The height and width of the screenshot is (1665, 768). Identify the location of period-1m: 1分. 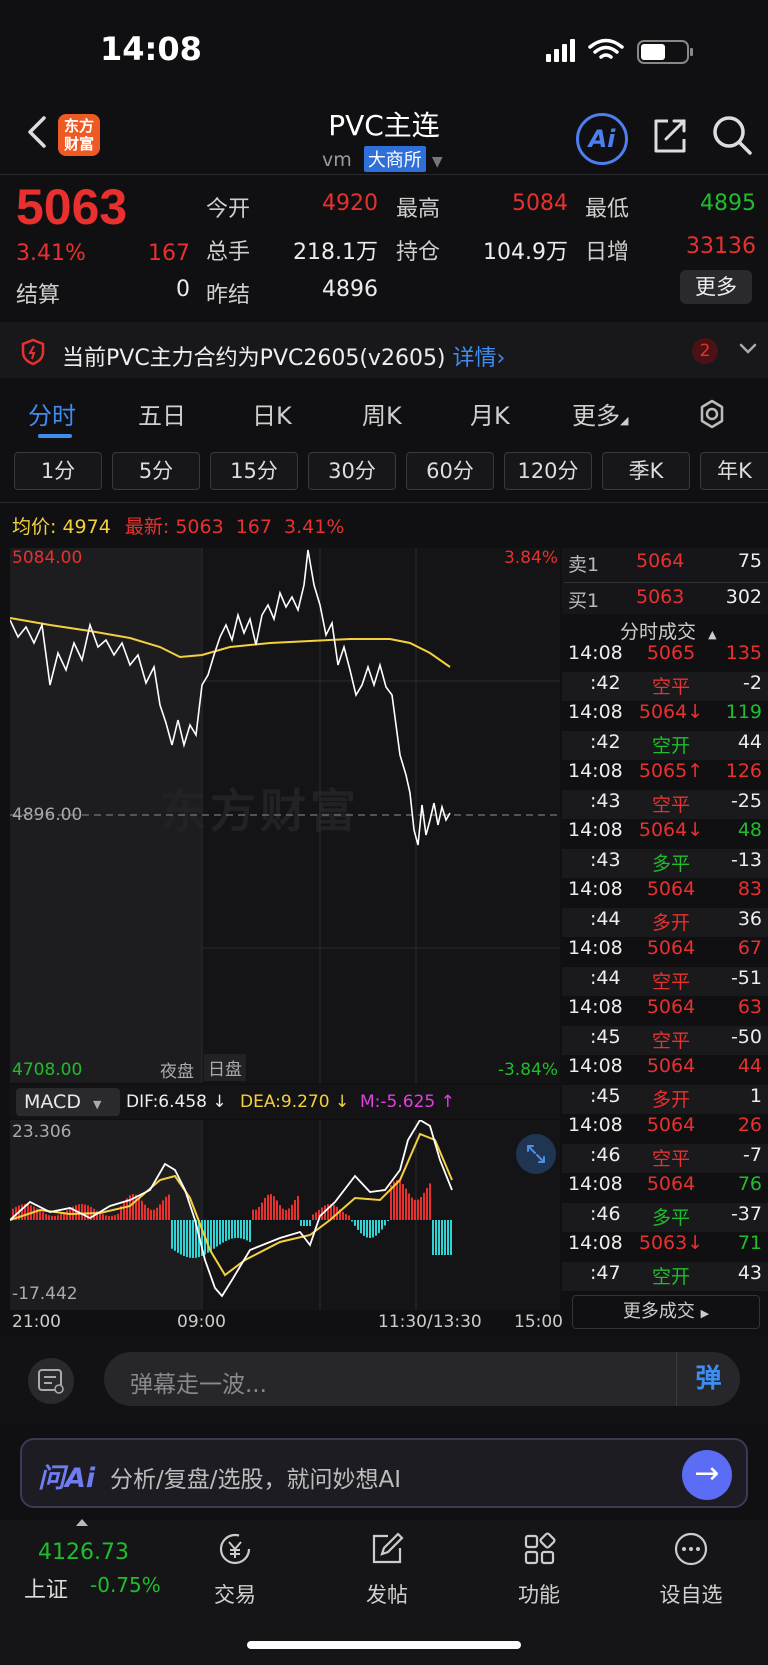
(58, 471).